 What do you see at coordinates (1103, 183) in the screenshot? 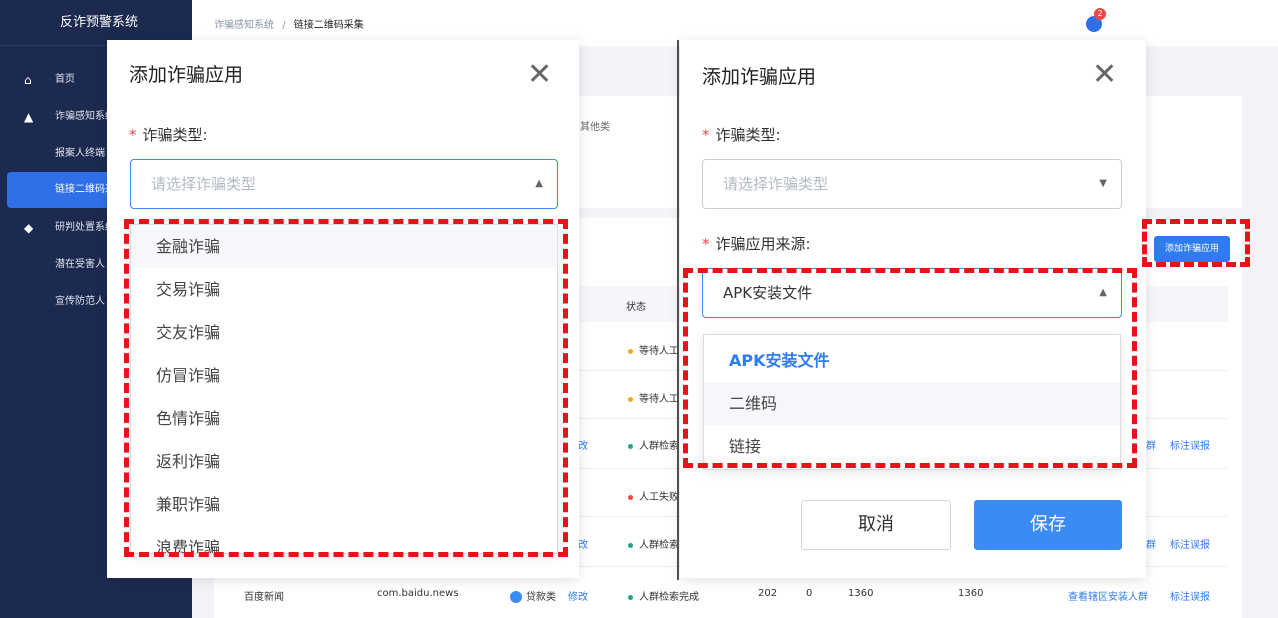
I see `caret-down-icon: ▼` at bounding box center [1103, 183].